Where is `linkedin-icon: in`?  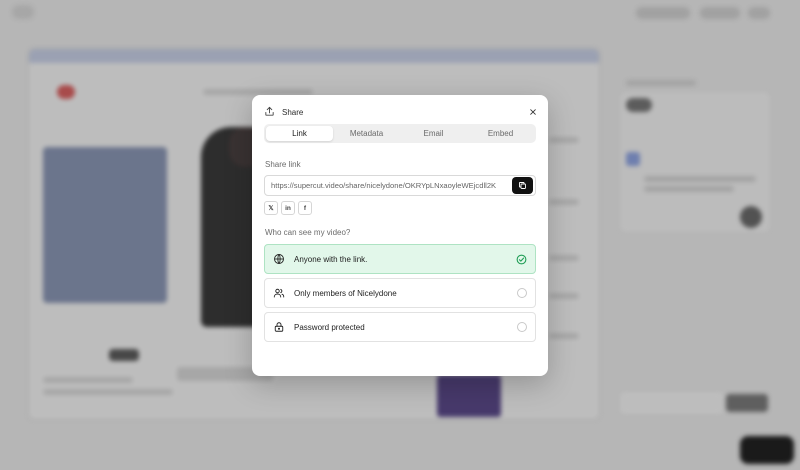
linkedin-icon: in is located at coordinates (288, 208).